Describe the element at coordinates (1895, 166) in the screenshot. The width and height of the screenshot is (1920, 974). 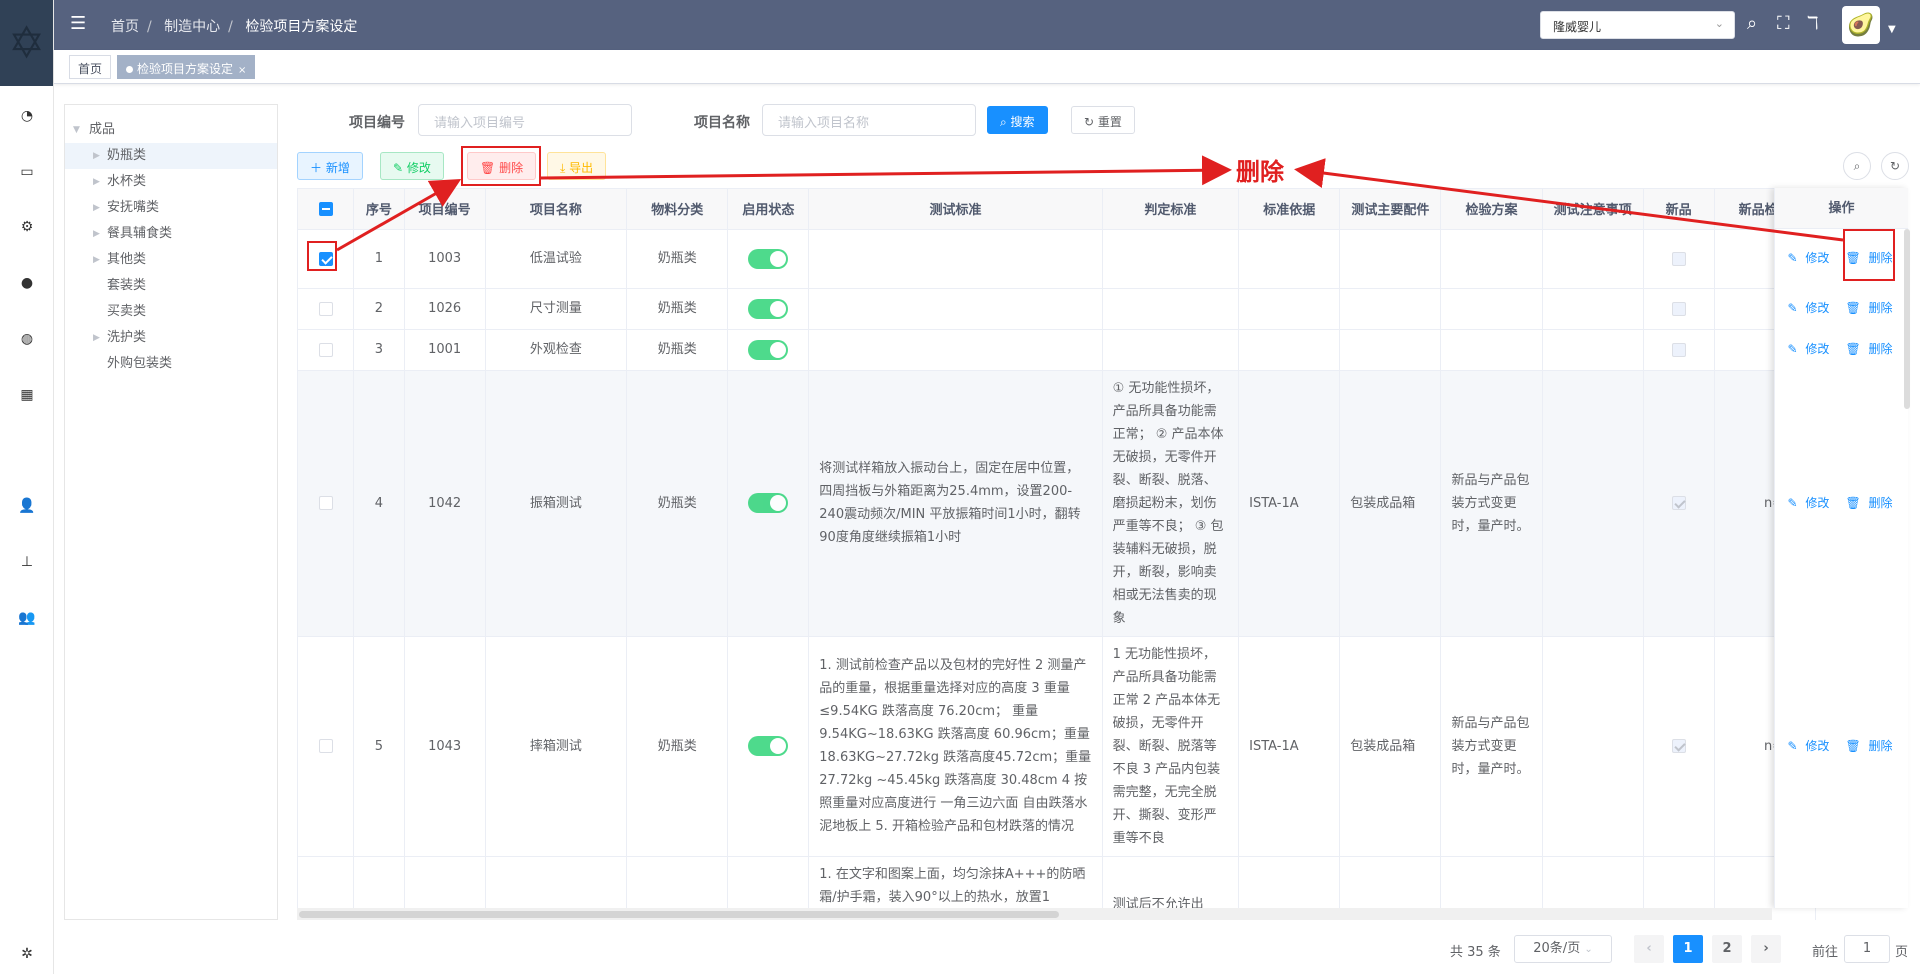
I see `refresh-table-icon: ↻` at that location.